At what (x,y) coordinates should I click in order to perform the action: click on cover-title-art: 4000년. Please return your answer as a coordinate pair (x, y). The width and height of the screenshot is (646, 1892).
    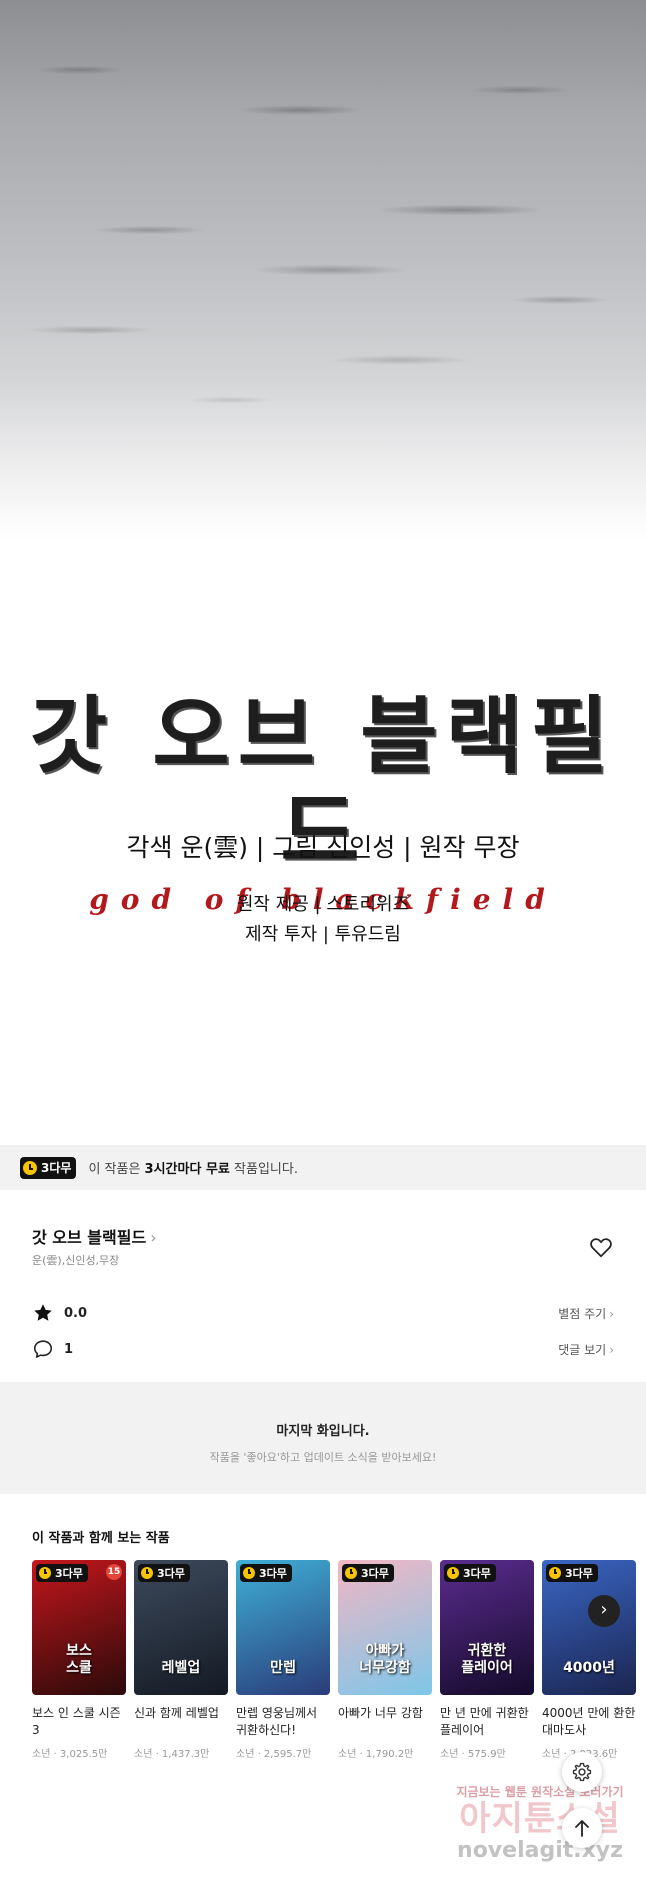
    Looking at the image, I should click on (589, 1668).